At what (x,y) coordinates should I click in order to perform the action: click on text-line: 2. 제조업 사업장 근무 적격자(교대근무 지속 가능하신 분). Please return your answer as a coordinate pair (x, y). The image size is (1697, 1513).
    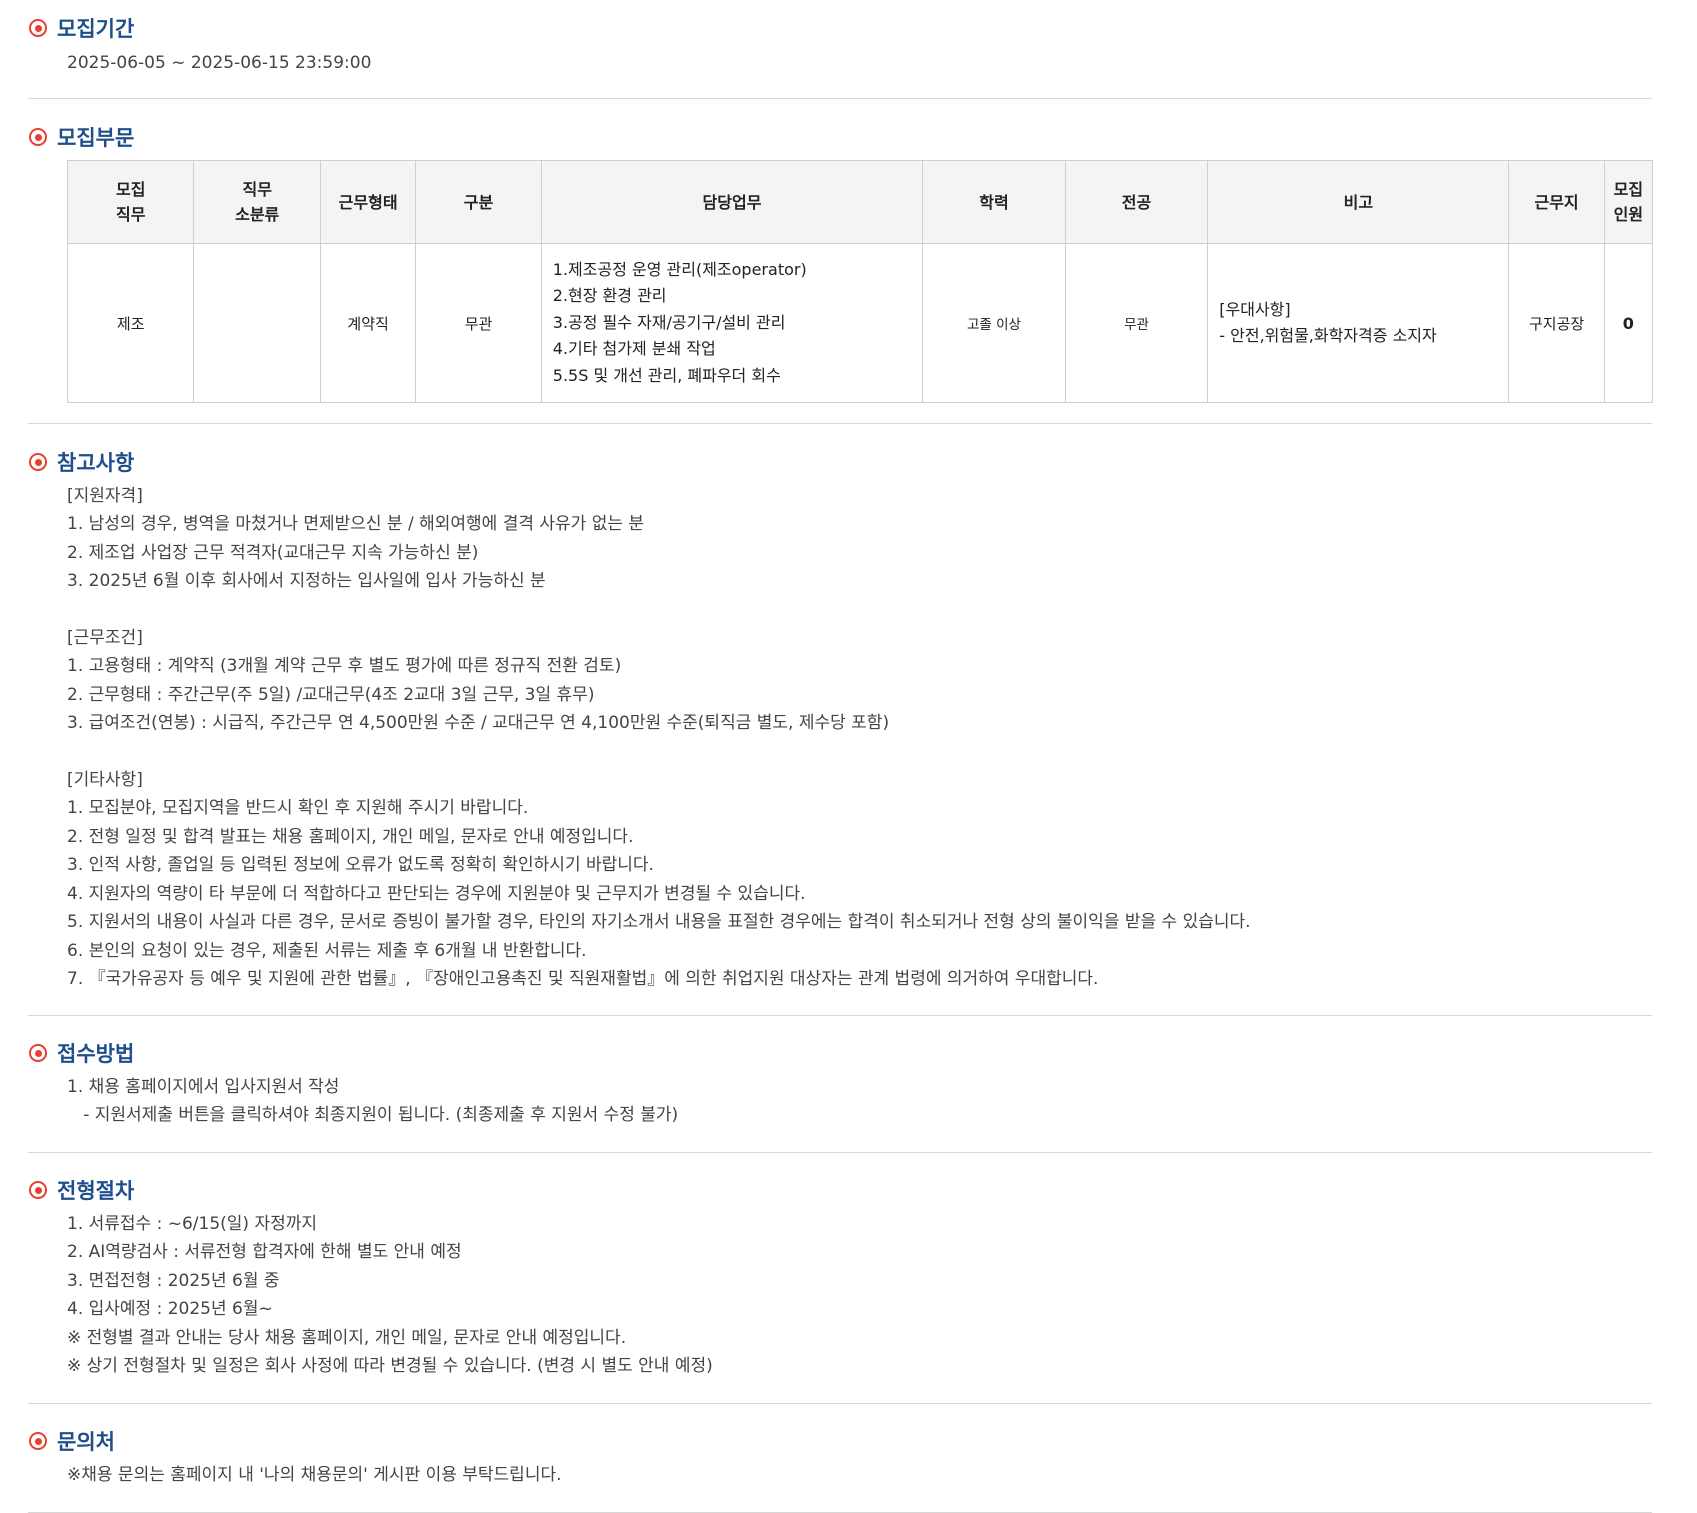
    Looking at the image, I should click on (273, 552).